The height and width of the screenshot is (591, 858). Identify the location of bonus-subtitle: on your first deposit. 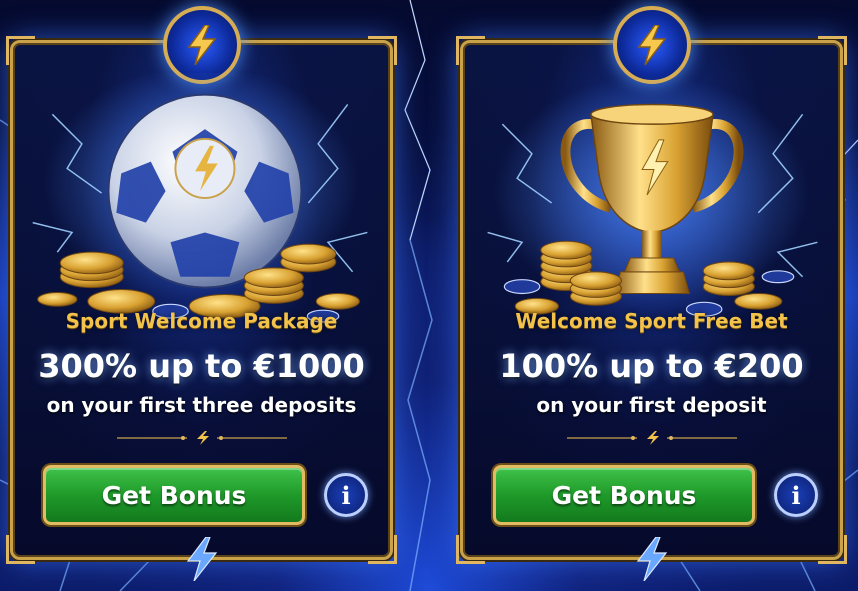
(651, 405).